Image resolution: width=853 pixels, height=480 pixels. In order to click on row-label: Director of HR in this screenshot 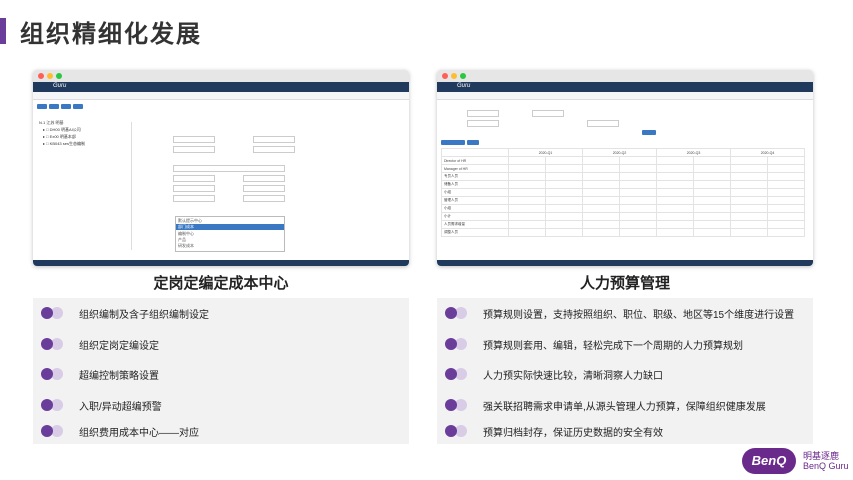, I will do `click(475, 160)`.